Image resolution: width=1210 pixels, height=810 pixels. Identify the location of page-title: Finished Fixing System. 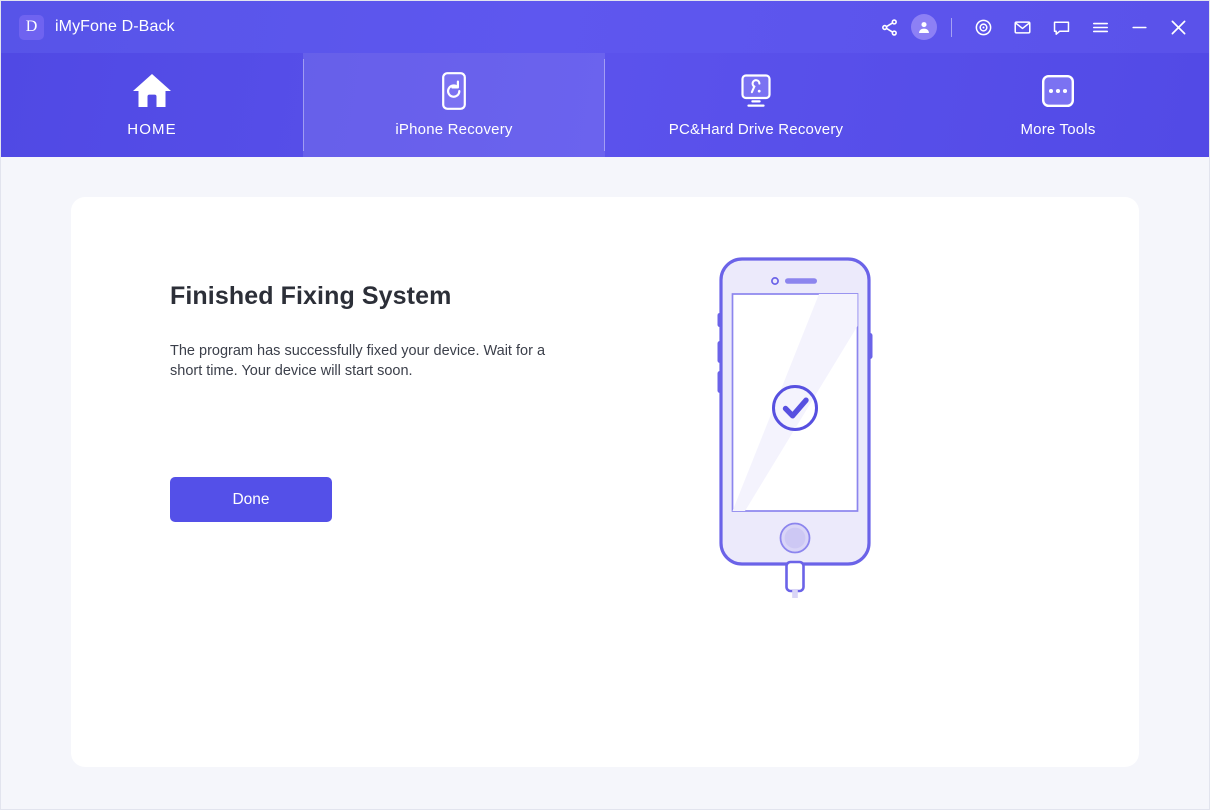
(311, 296).